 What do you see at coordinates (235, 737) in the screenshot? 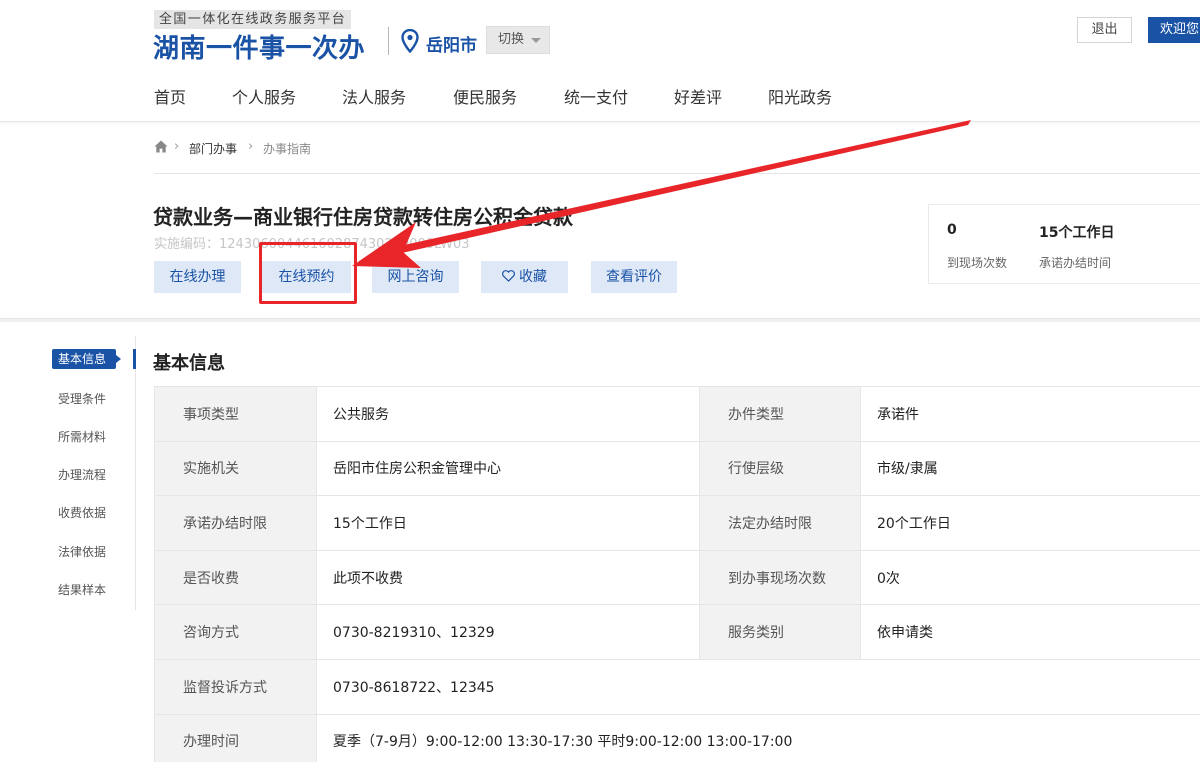
I see `cell-label: 办理时间` at bounding box center [235, 737].